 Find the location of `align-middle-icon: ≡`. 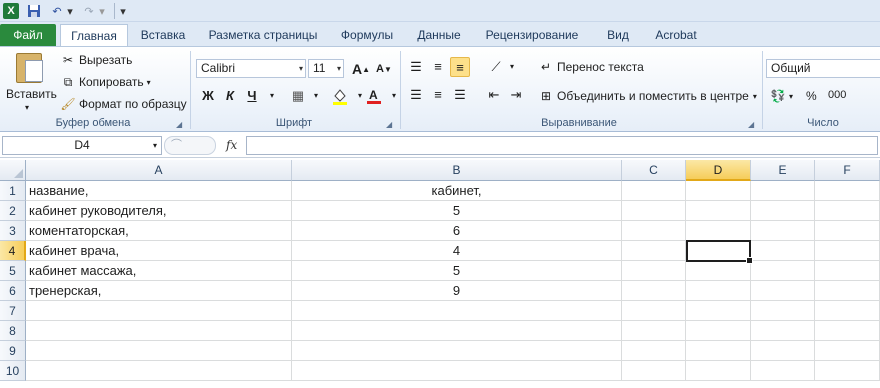

align-middle-icon: ≡ is located at coordinates (438, 67).